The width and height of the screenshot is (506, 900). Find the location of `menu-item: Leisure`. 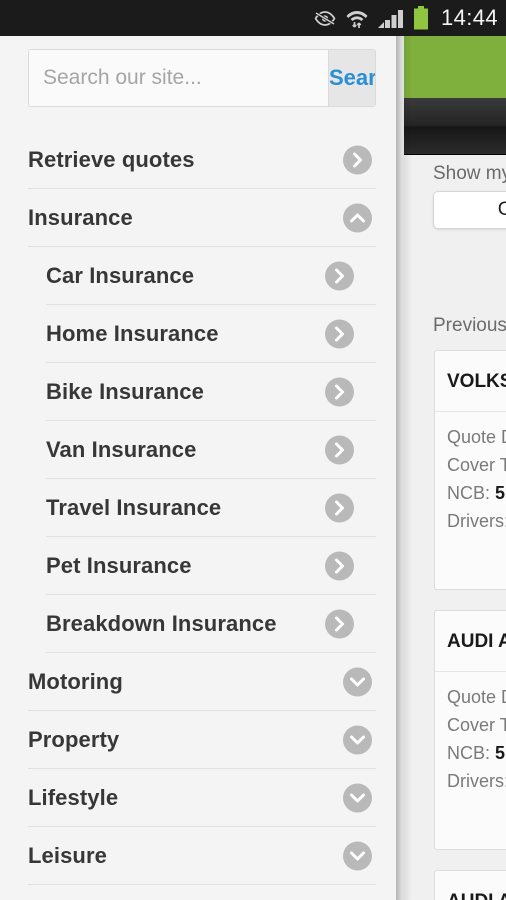

menu-item: Leisure is located at coordinates (202, 856).